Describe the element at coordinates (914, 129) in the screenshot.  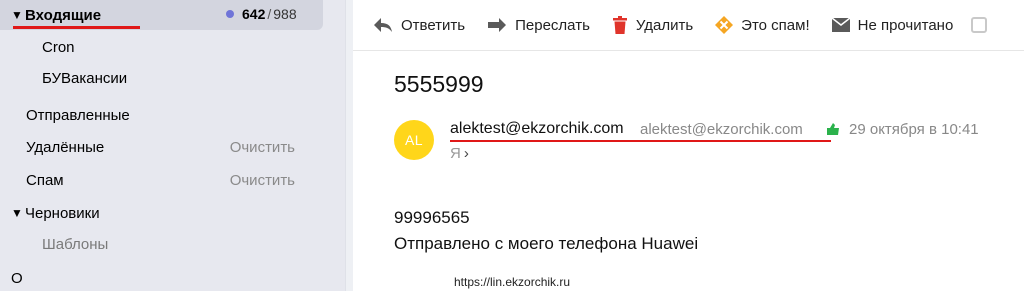
I see `message-date: 29 октября в 10:41` at that location.